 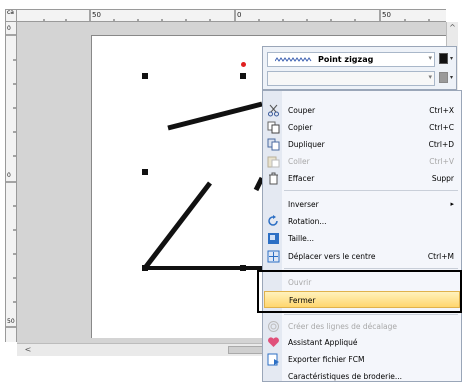 What do you see at coordinates (177, 225) in the screenshot?
I see `shape-line-diagonal` at bounding box center [177, 225].